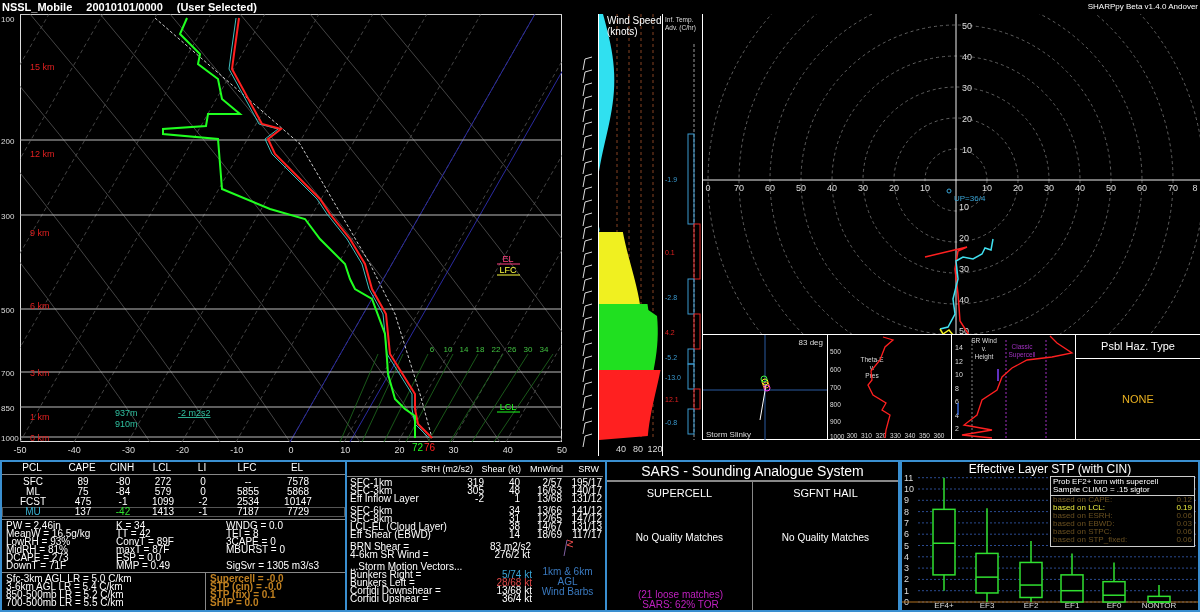 Image resolution: width=1200 pixels, height=612 pixels. What do you see at coordinates (906, 500) in the screenshot?
I see `stp-tick: 9` at bounding box center [906, 500].